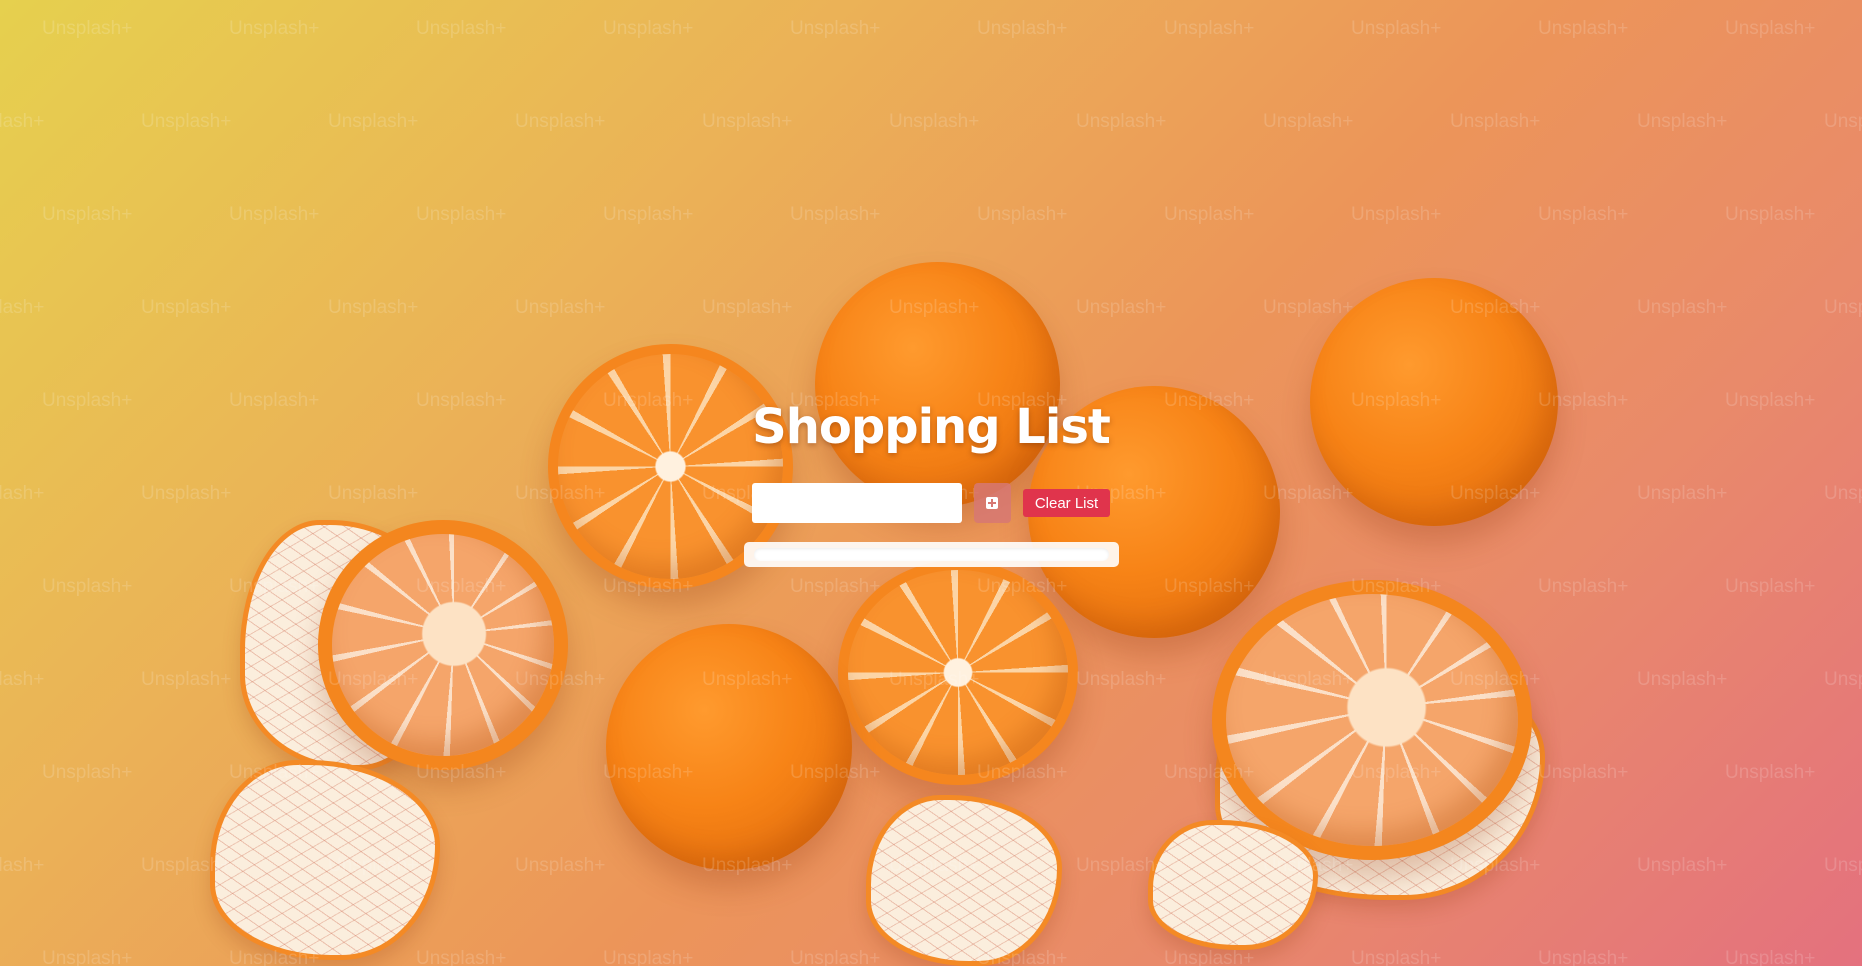 Image resolution: width=1862 pixels, height=966 pixels. What do you see at coordinates (1066, 503) in the screenshot?
I see `clear-list-button: Clear List` at bounding box center [1066, 503].